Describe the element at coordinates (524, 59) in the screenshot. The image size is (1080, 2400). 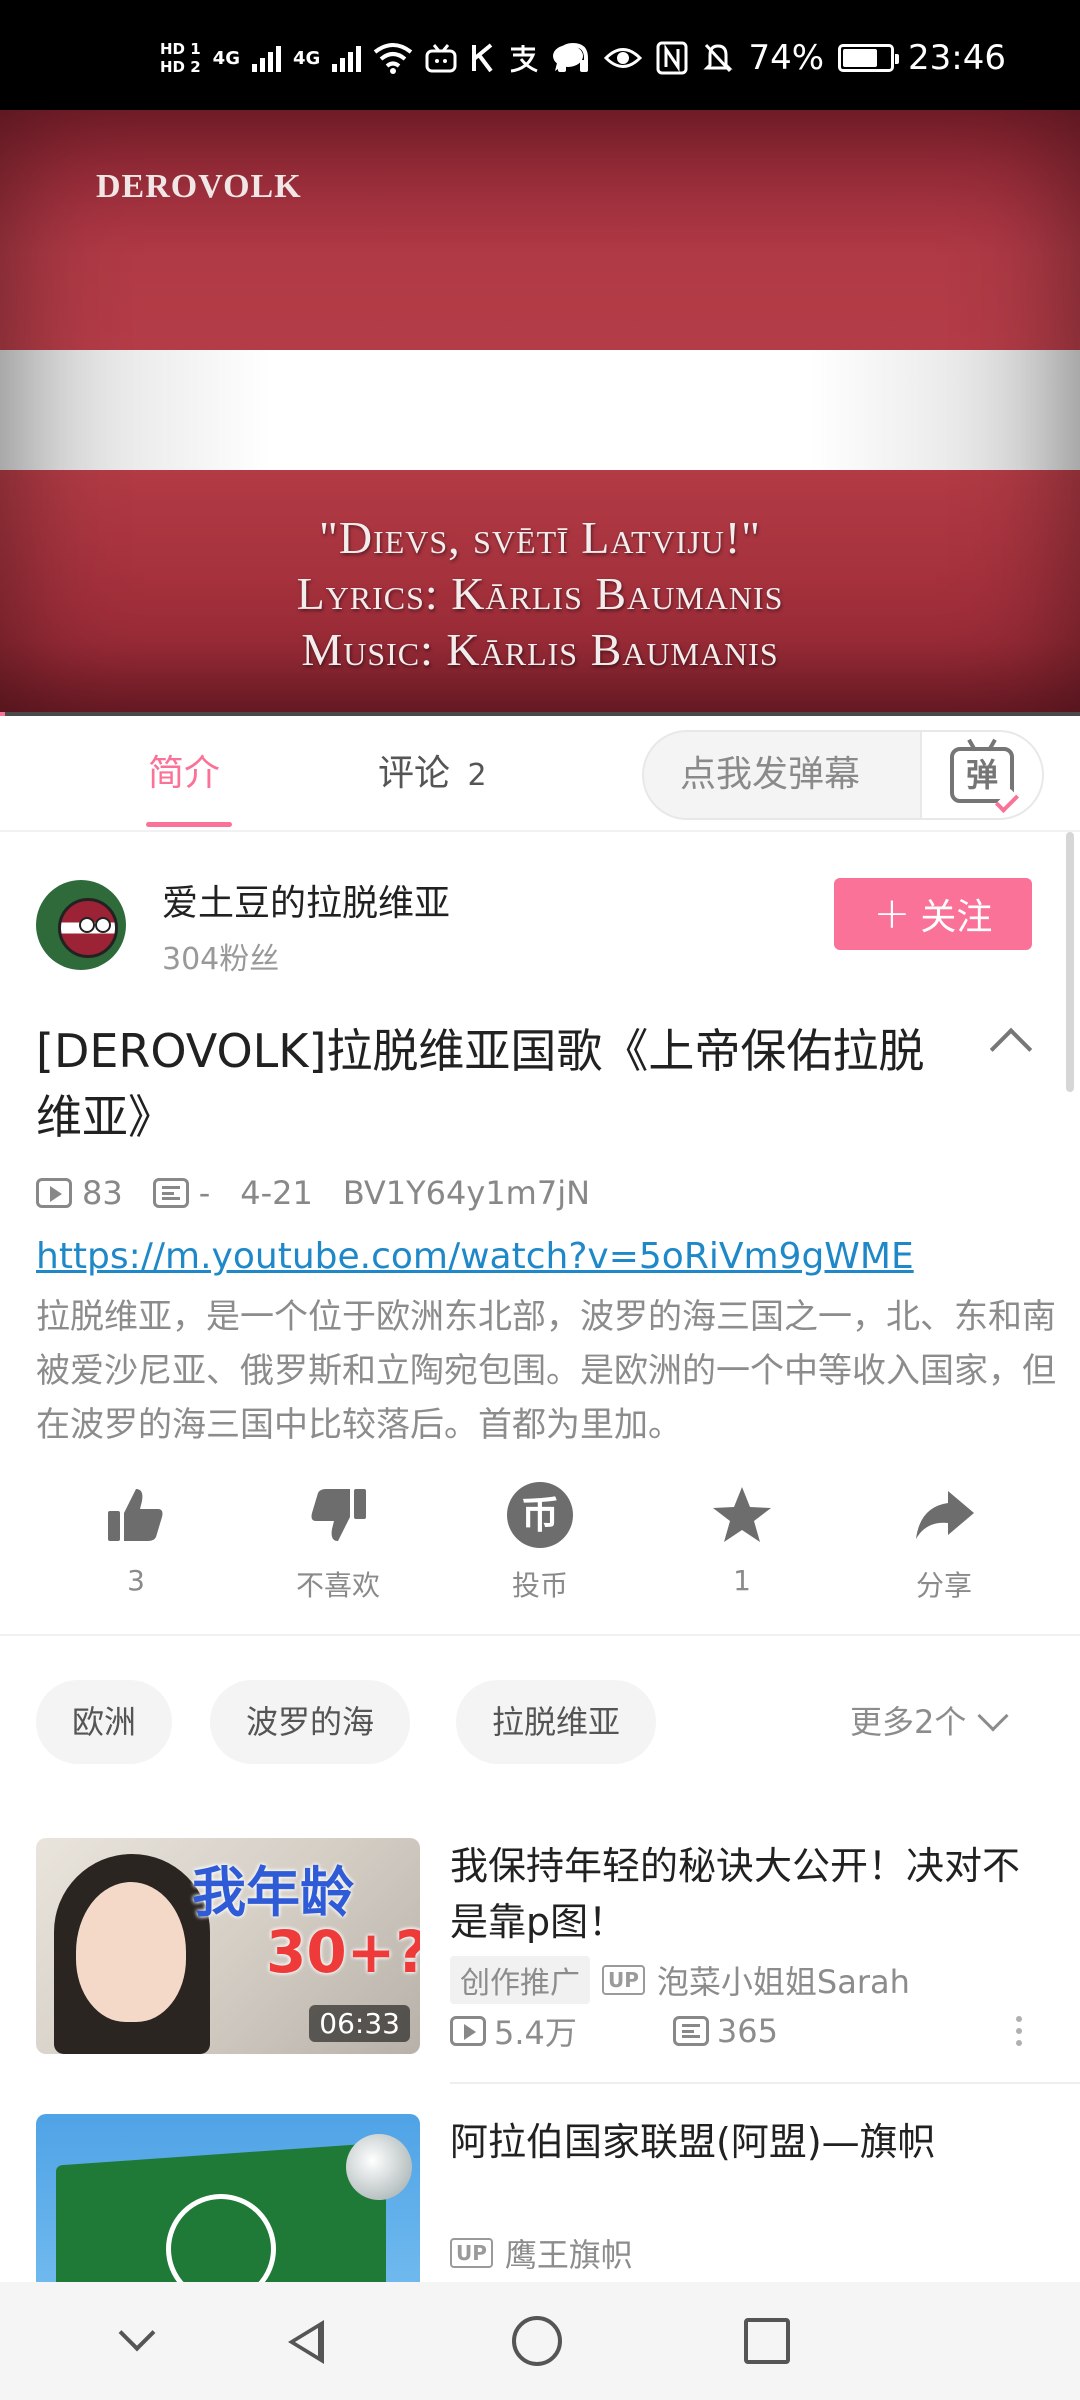
I see `alipay-icon` at that location.